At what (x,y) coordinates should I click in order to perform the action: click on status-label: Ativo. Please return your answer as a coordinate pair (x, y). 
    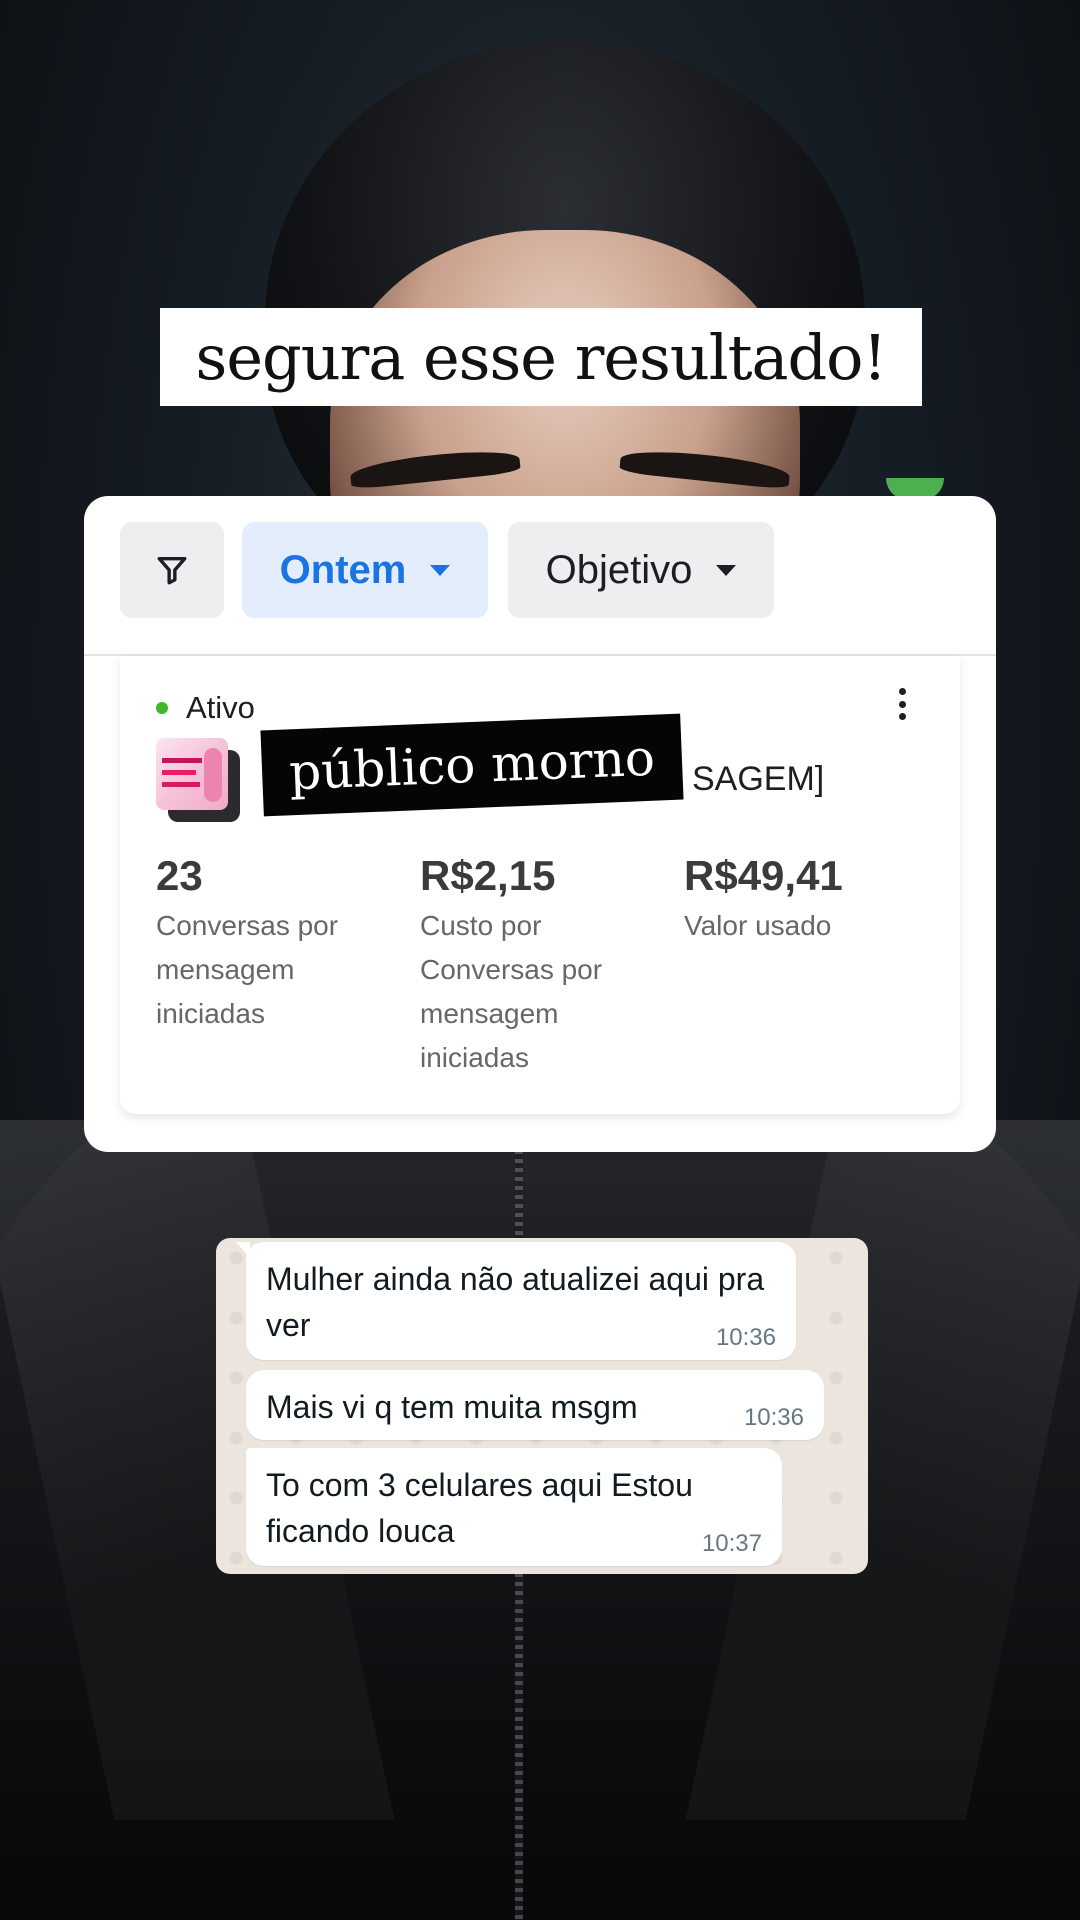
    Looking at the image, I should click on (220, 707).